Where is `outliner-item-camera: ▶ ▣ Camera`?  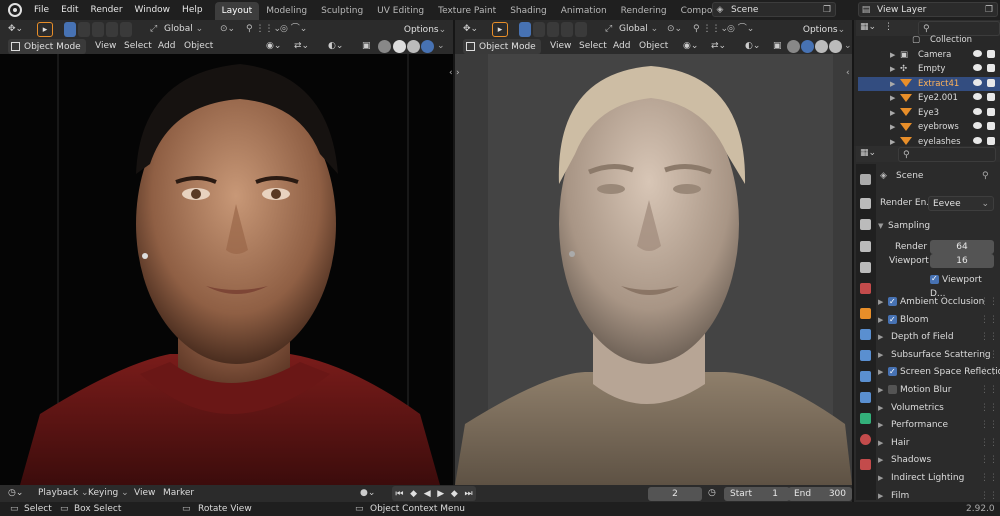 outliner-item-camera: ▶ ▣ Camera is located at coordinates (929, 55).